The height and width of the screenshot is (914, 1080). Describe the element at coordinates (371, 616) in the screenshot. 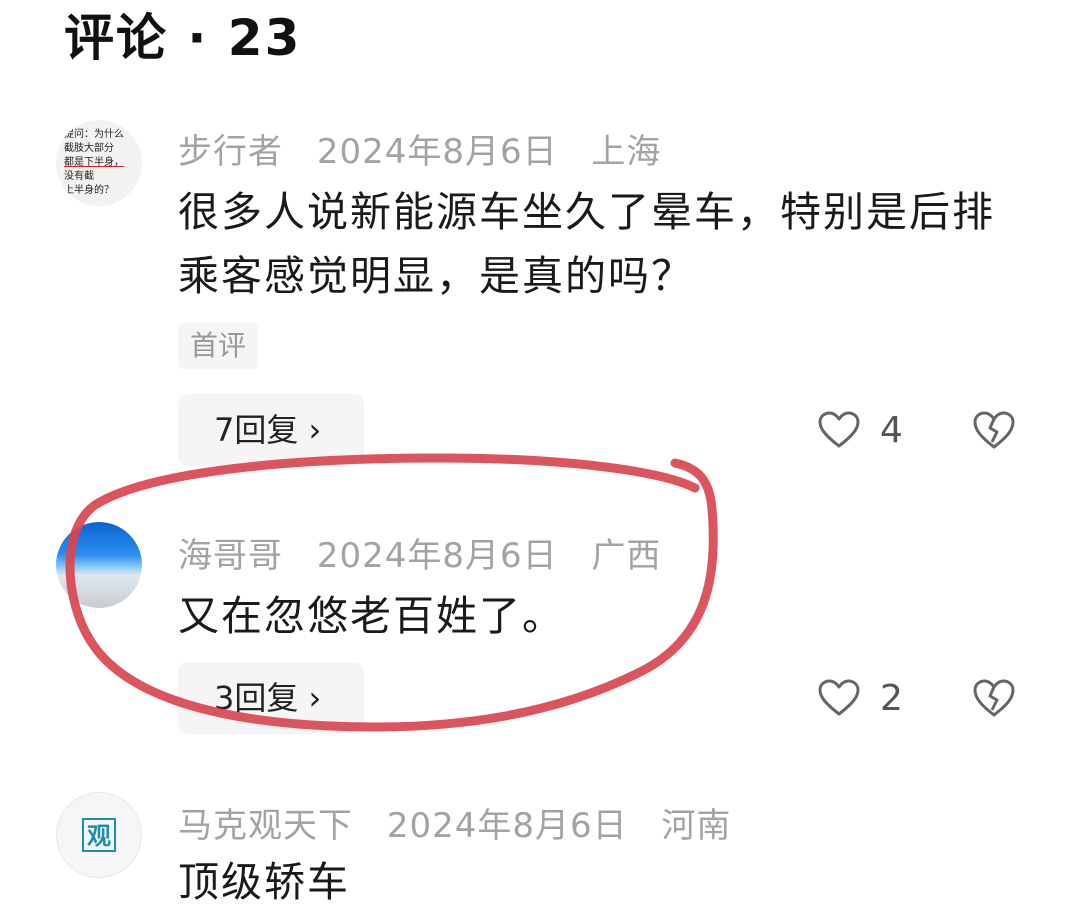

I see `comment-text: 又在忽悠老百姓了。` at that location.